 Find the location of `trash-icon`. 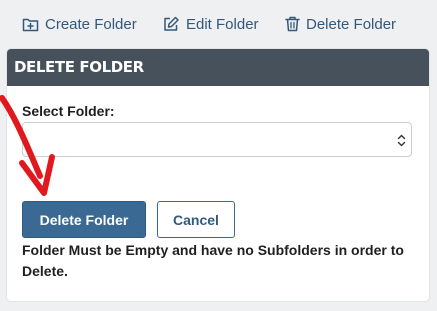

trash-icon is located at coordinates (292, 24).